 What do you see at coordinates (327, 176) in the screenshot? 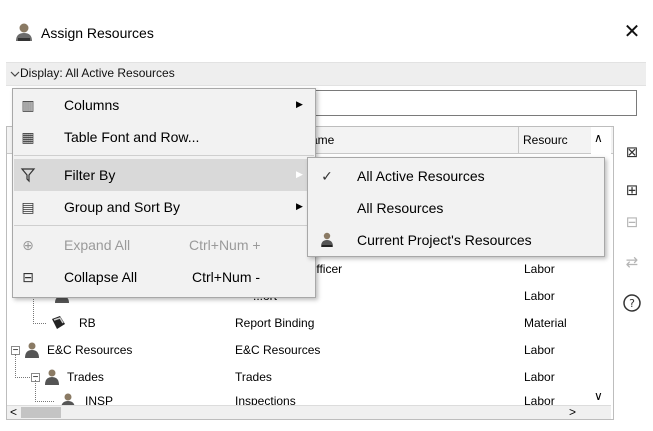
I see `check-icon: ✓` at bounding box center [327, 176].